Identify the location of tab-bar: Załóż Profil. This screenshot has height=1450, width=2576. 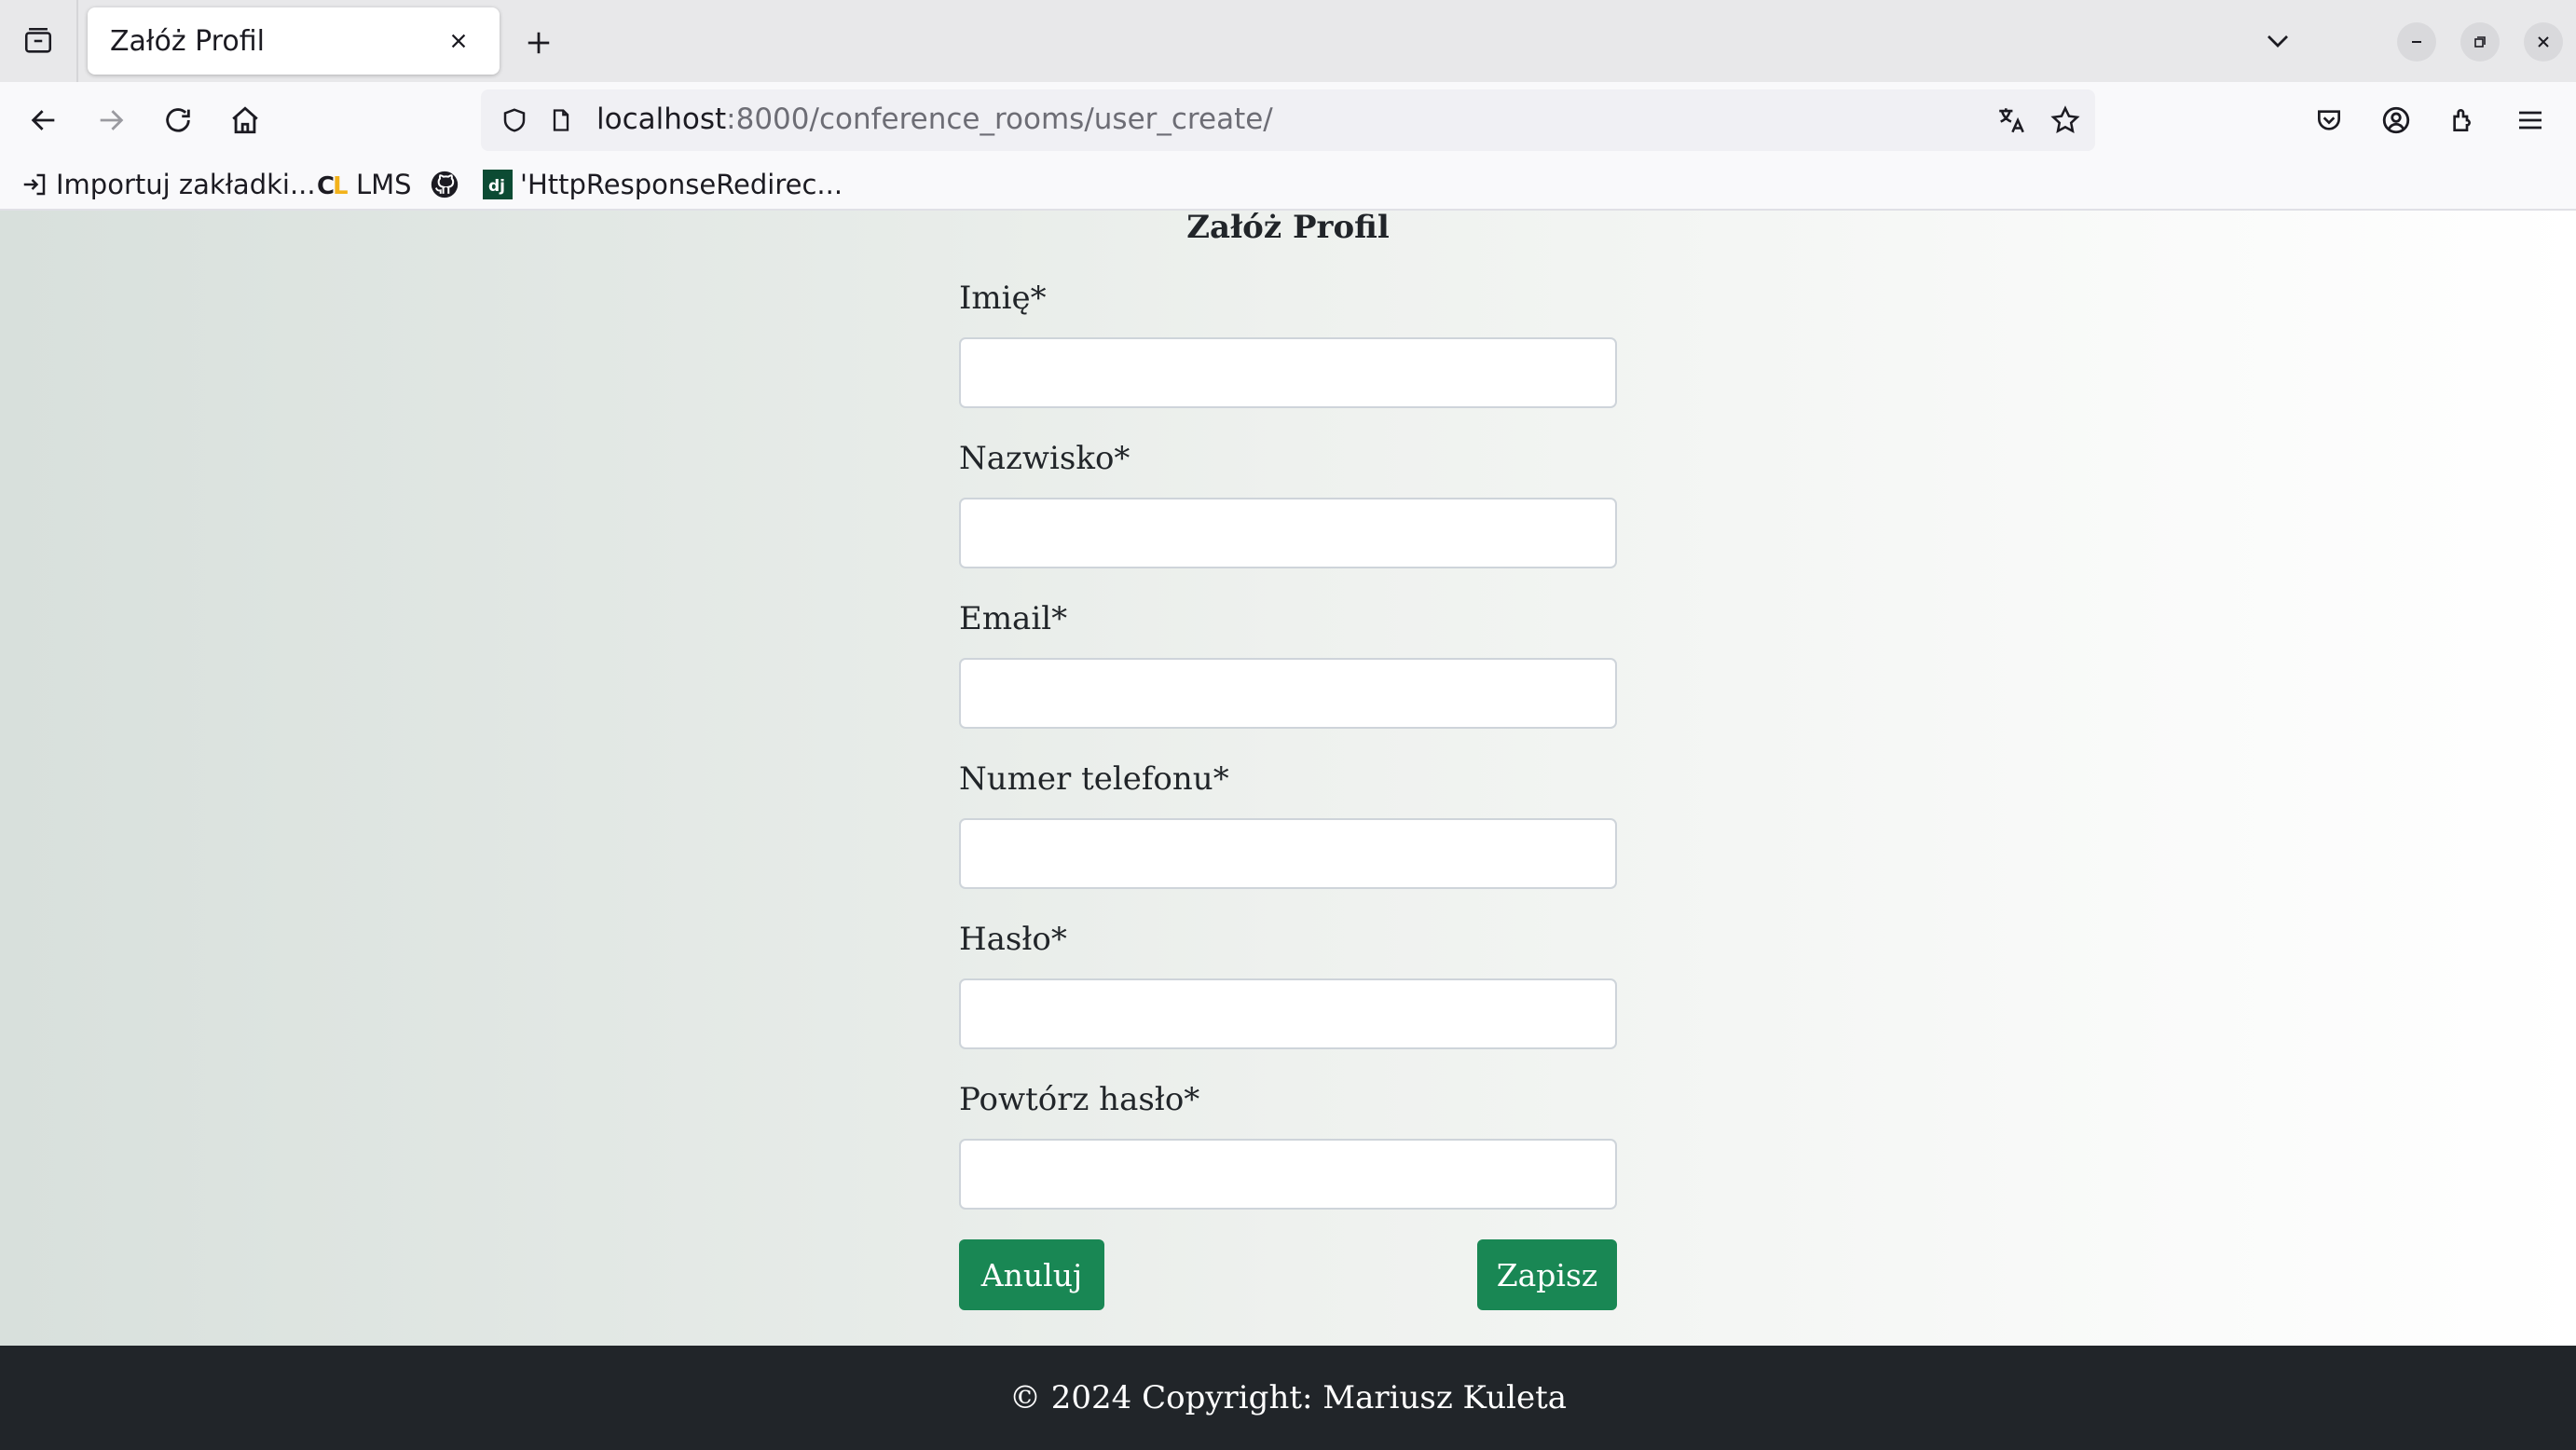
(1288, 41).